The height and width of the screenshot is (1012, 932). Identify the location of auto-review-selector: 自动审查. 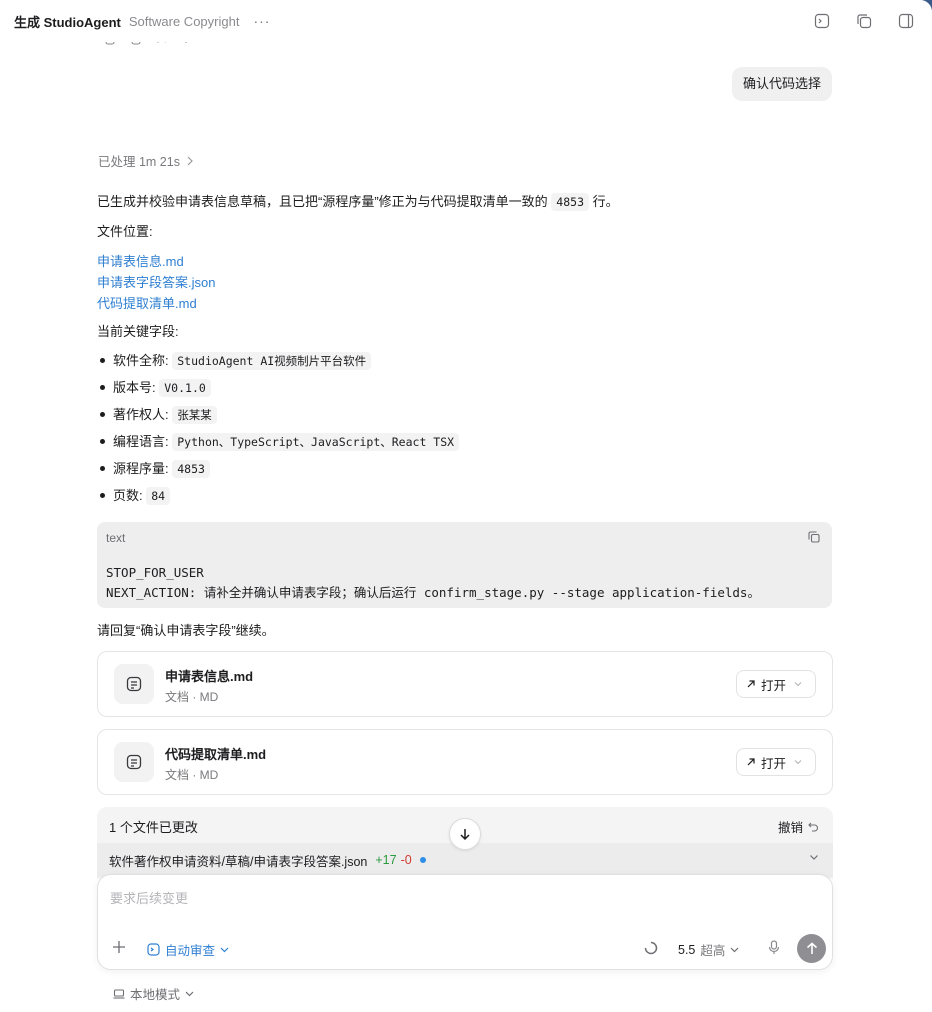
(188, 949).